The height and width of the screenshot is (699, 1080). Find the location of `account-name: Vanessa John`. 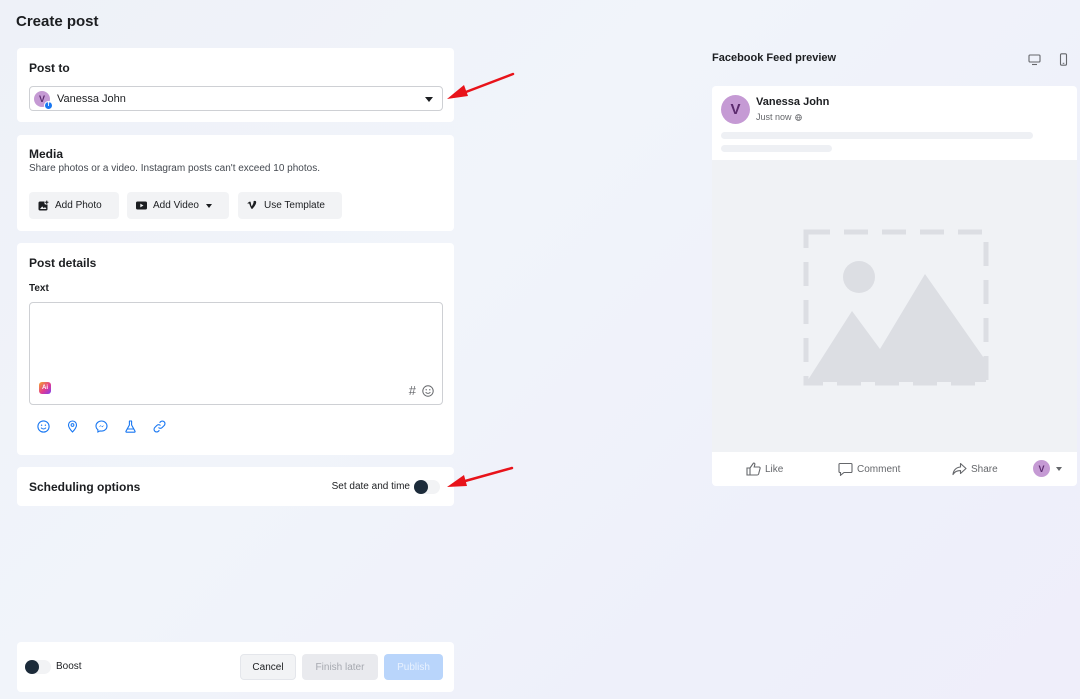

account-name: Vanessa John is located at coordinates (91, 98).